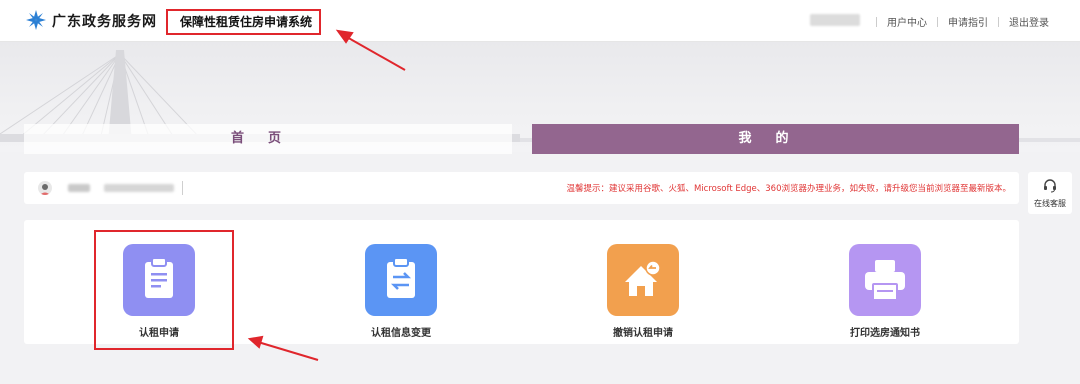 The height and width of the screenshot is (384, 1080). What do you see at coordinates (1050, 203) in the screenshot?
I see `online-service-label: 在线客服` at bounding box center [1050, 203].